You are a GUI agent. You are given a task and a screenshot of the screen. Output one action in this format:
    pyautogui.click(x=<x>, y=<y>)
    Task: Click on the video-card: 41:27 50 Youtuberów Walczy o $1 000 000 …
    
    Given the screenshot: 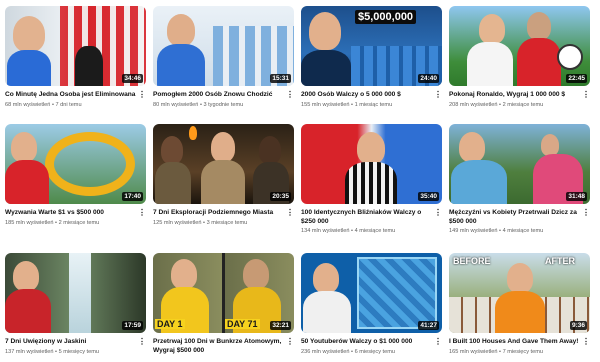 What is the action you would take?
    pyautogui.click(x=371, y=304)
    